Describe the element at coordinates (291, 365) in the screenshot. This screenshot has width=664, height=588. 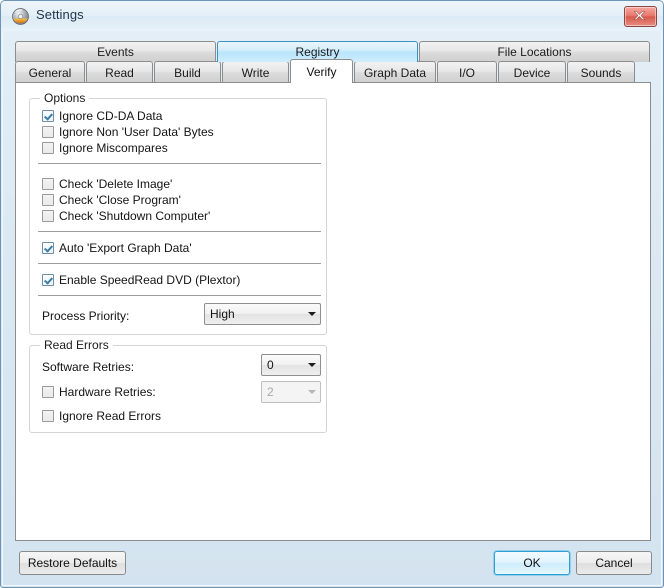
I see `software-retries-dropdown: 0` at that location.